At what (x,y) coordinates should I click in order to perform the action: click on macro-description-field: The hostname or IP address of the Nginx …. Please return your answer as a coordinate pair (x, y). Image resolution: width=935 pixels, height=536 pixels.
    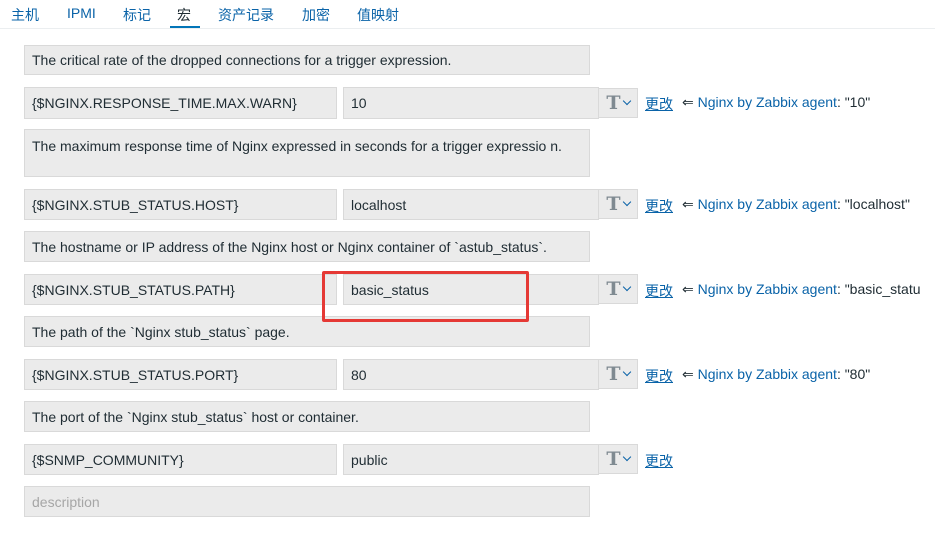
    Looking at the image, I should click on (307, 246).